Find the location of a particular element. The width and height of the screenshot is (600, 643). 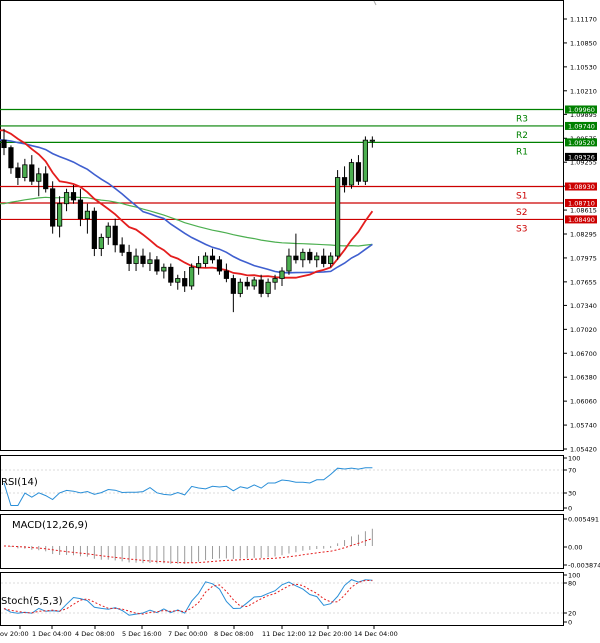

price-tick-label: 1.10850 is located at coordinates (583, 43).